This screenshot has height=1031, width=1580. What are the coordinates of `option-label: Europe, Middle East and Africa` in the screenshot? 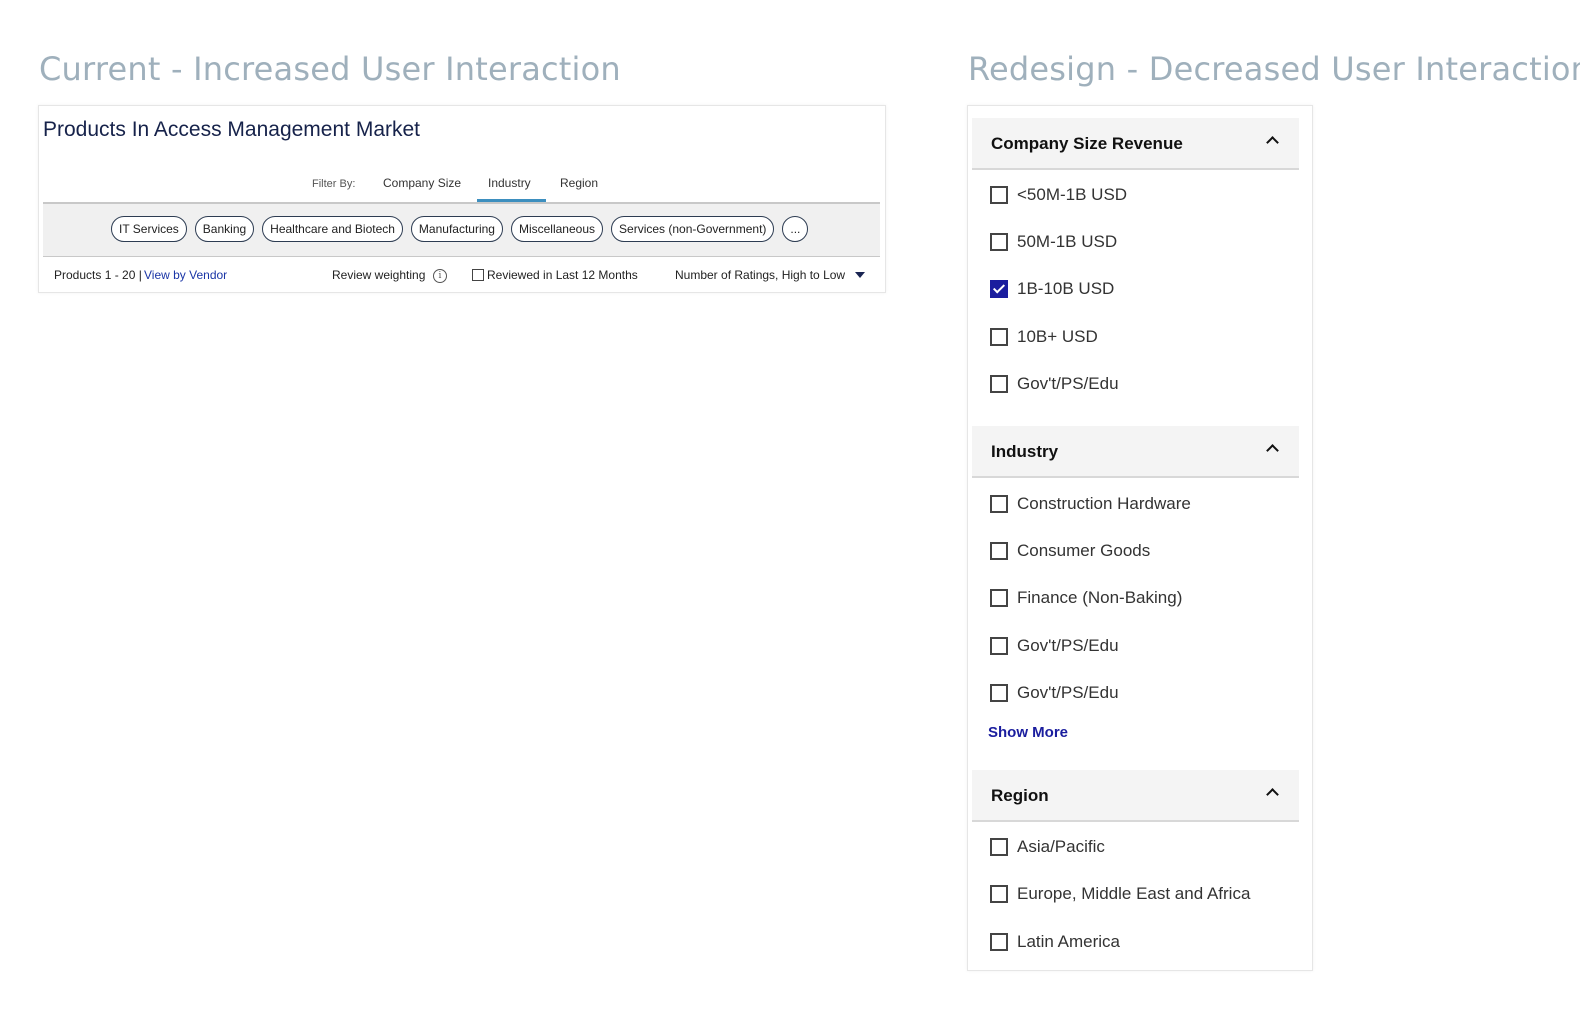 It's located at (1134, 893).